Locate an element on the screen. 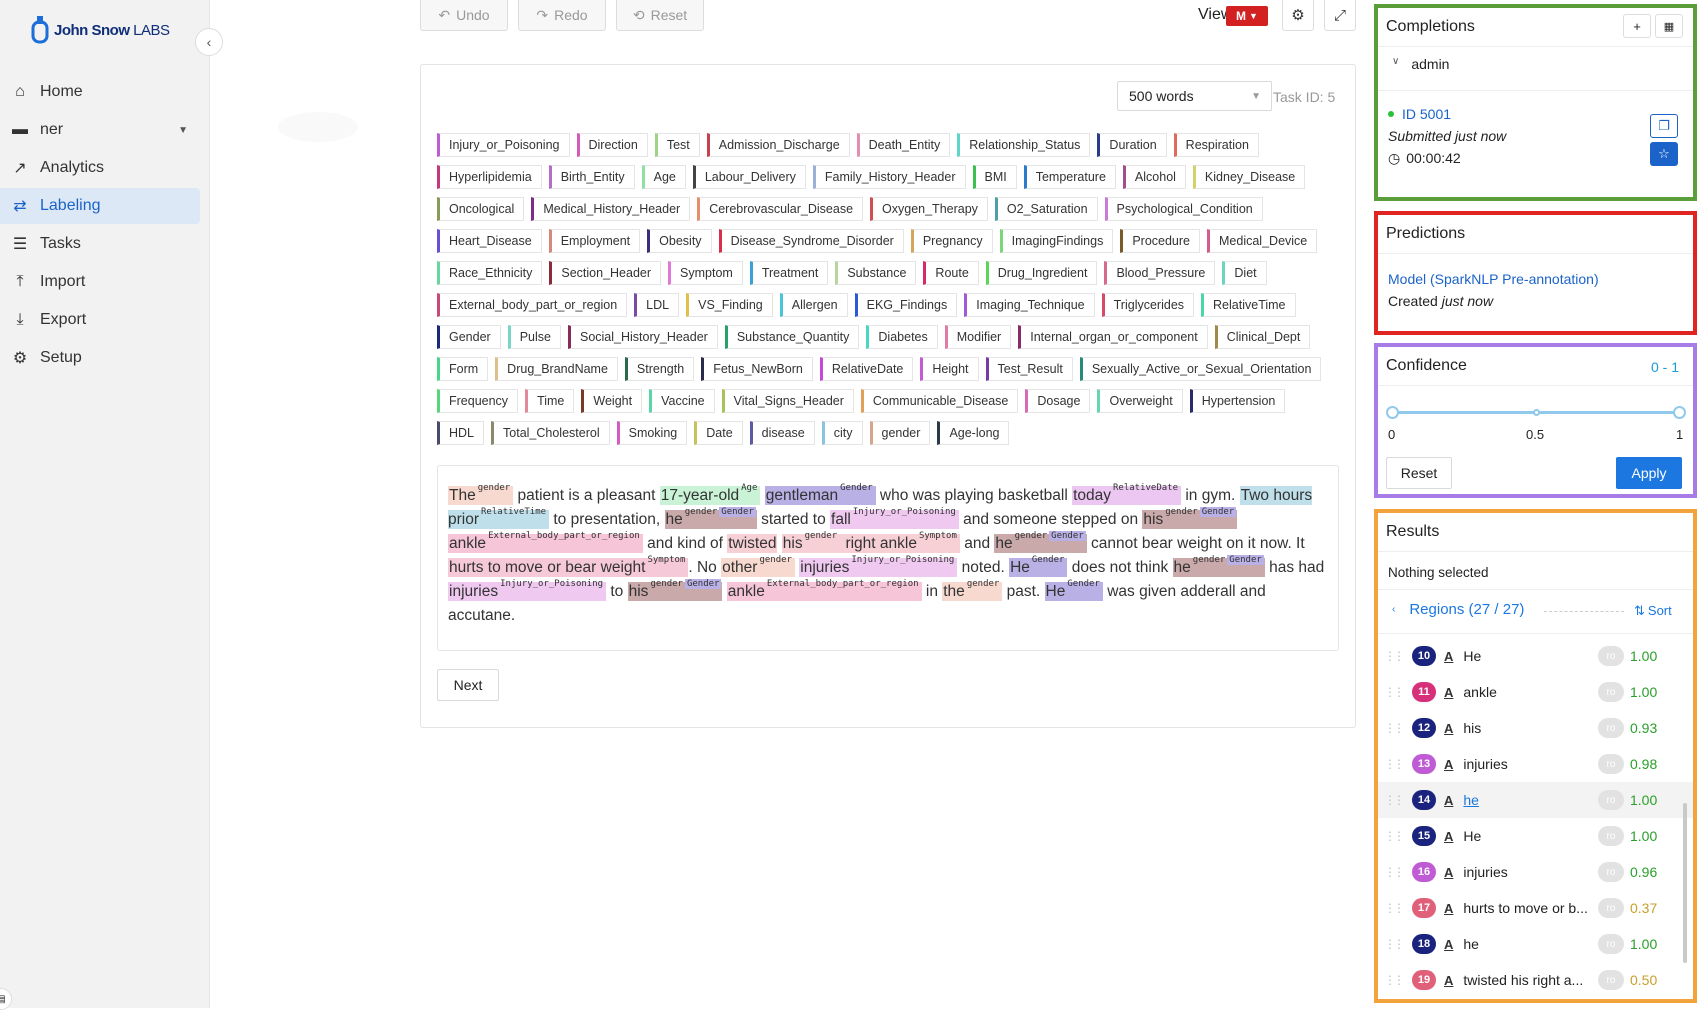  label-chip: Race_Ethnicity is located at coordinates (490, 273).